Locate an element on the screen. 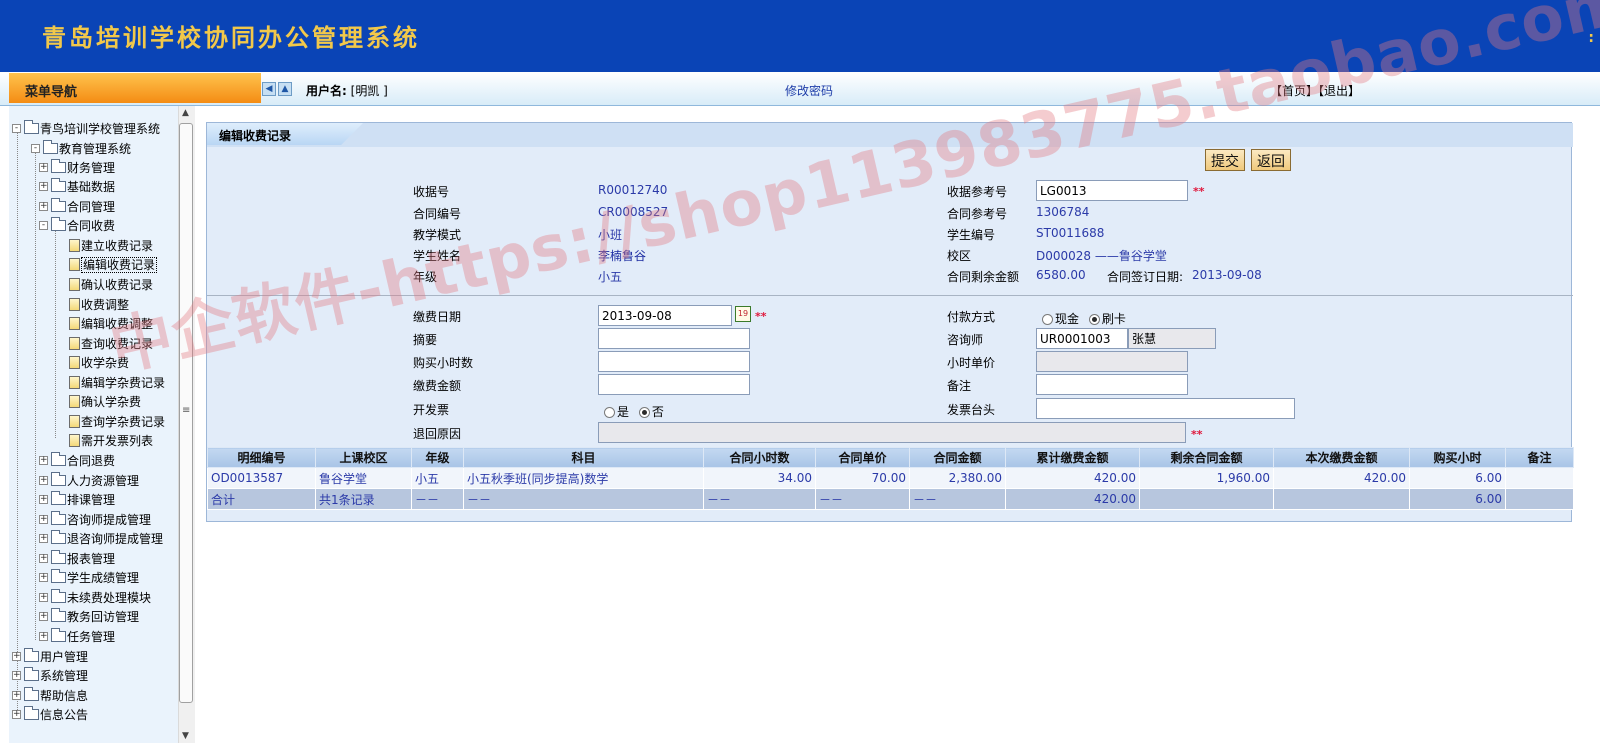 Image resolution: width=1600 pixels, height=743 pixels. tree-node: + 报表管理 is located at coordinates (77, 559).